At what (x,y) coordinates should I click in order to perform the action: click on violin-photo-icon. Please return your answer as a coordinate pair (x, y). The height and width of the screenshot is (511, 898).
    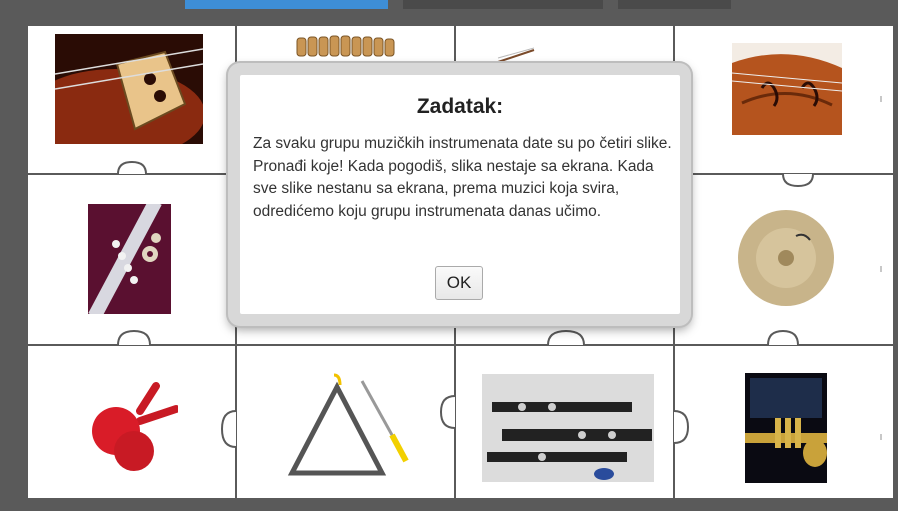
    Looking at the image, I should click on (787, 89).